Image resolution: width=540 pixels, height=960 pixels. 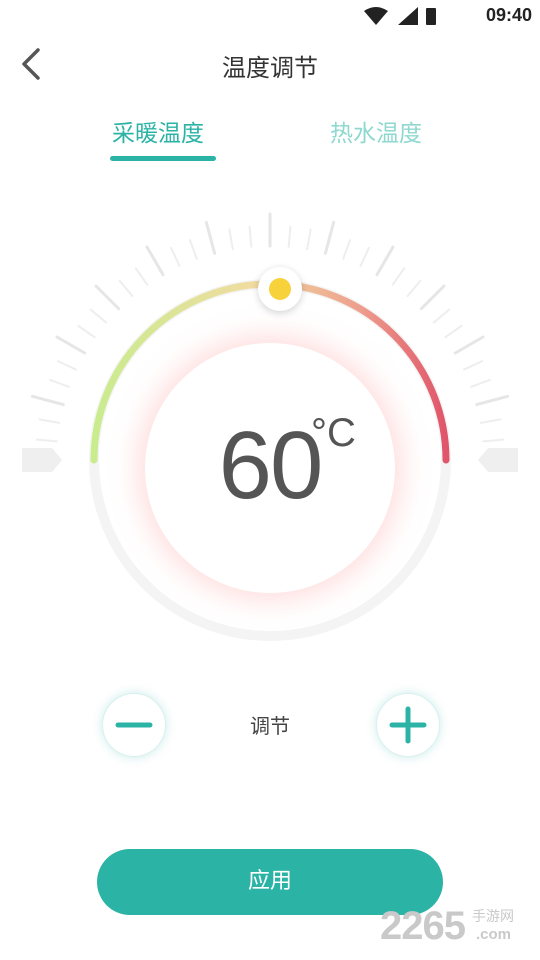 What do you see at coordinates (498, 460) in the screenshot?
I see `dial-right-marker` at bounding box center [498, 460].